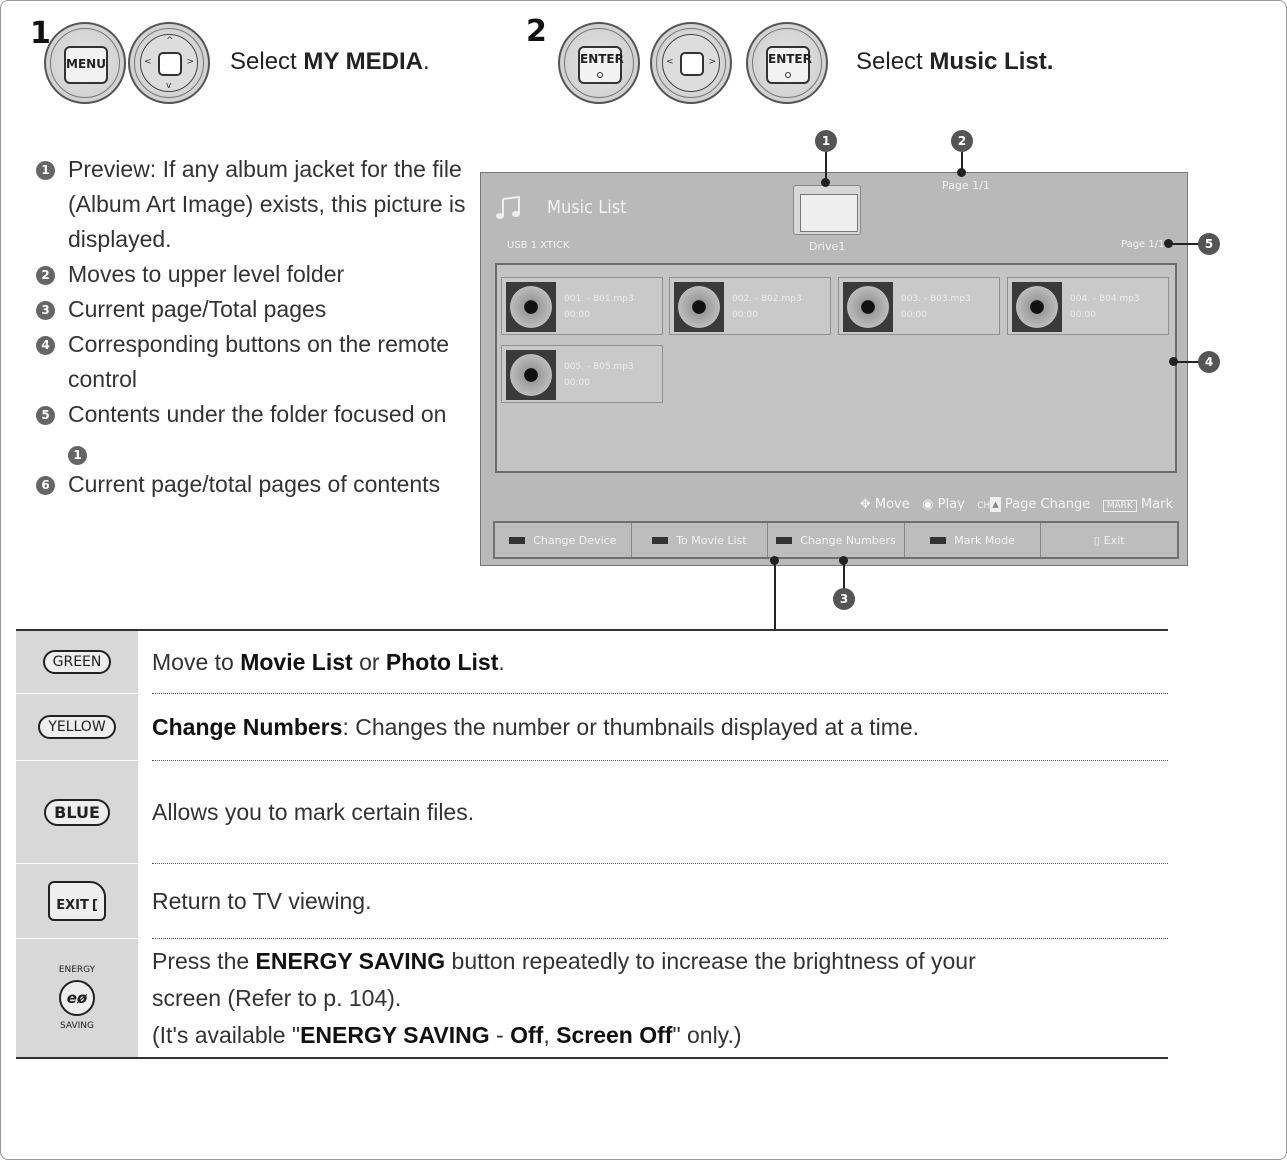  Describe the element at coordinates (592, 901) in the screenshot. I see `table-row: EXIT[ Return to TV viewing.` at that location.